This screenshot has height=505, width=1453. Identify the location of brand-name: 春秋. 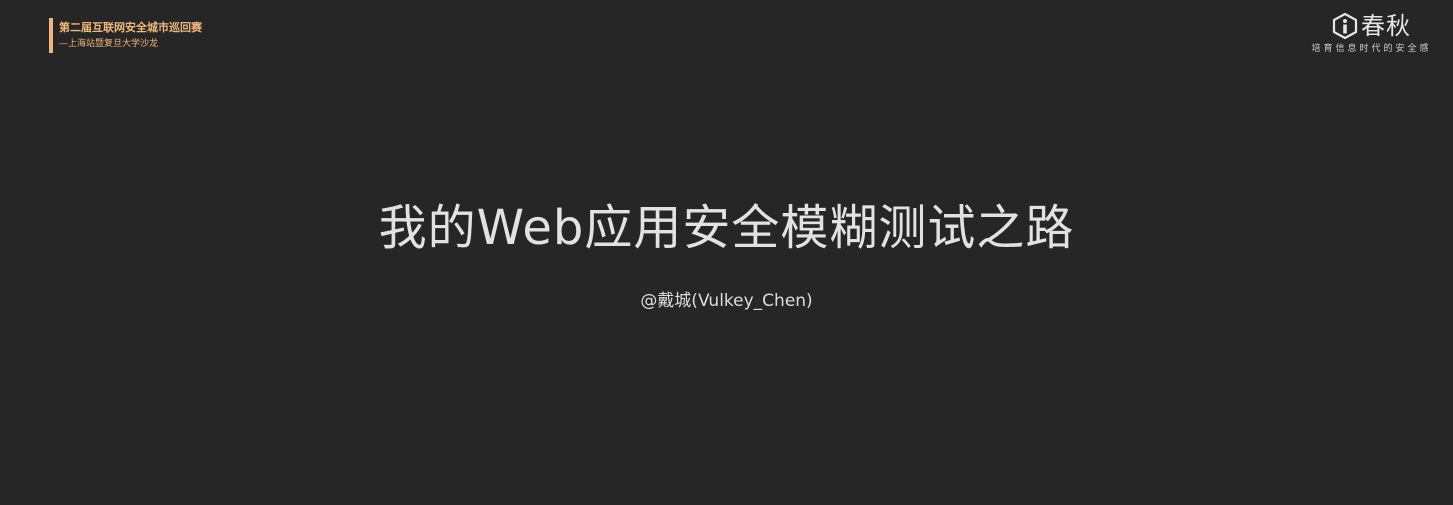
(1386, 26).